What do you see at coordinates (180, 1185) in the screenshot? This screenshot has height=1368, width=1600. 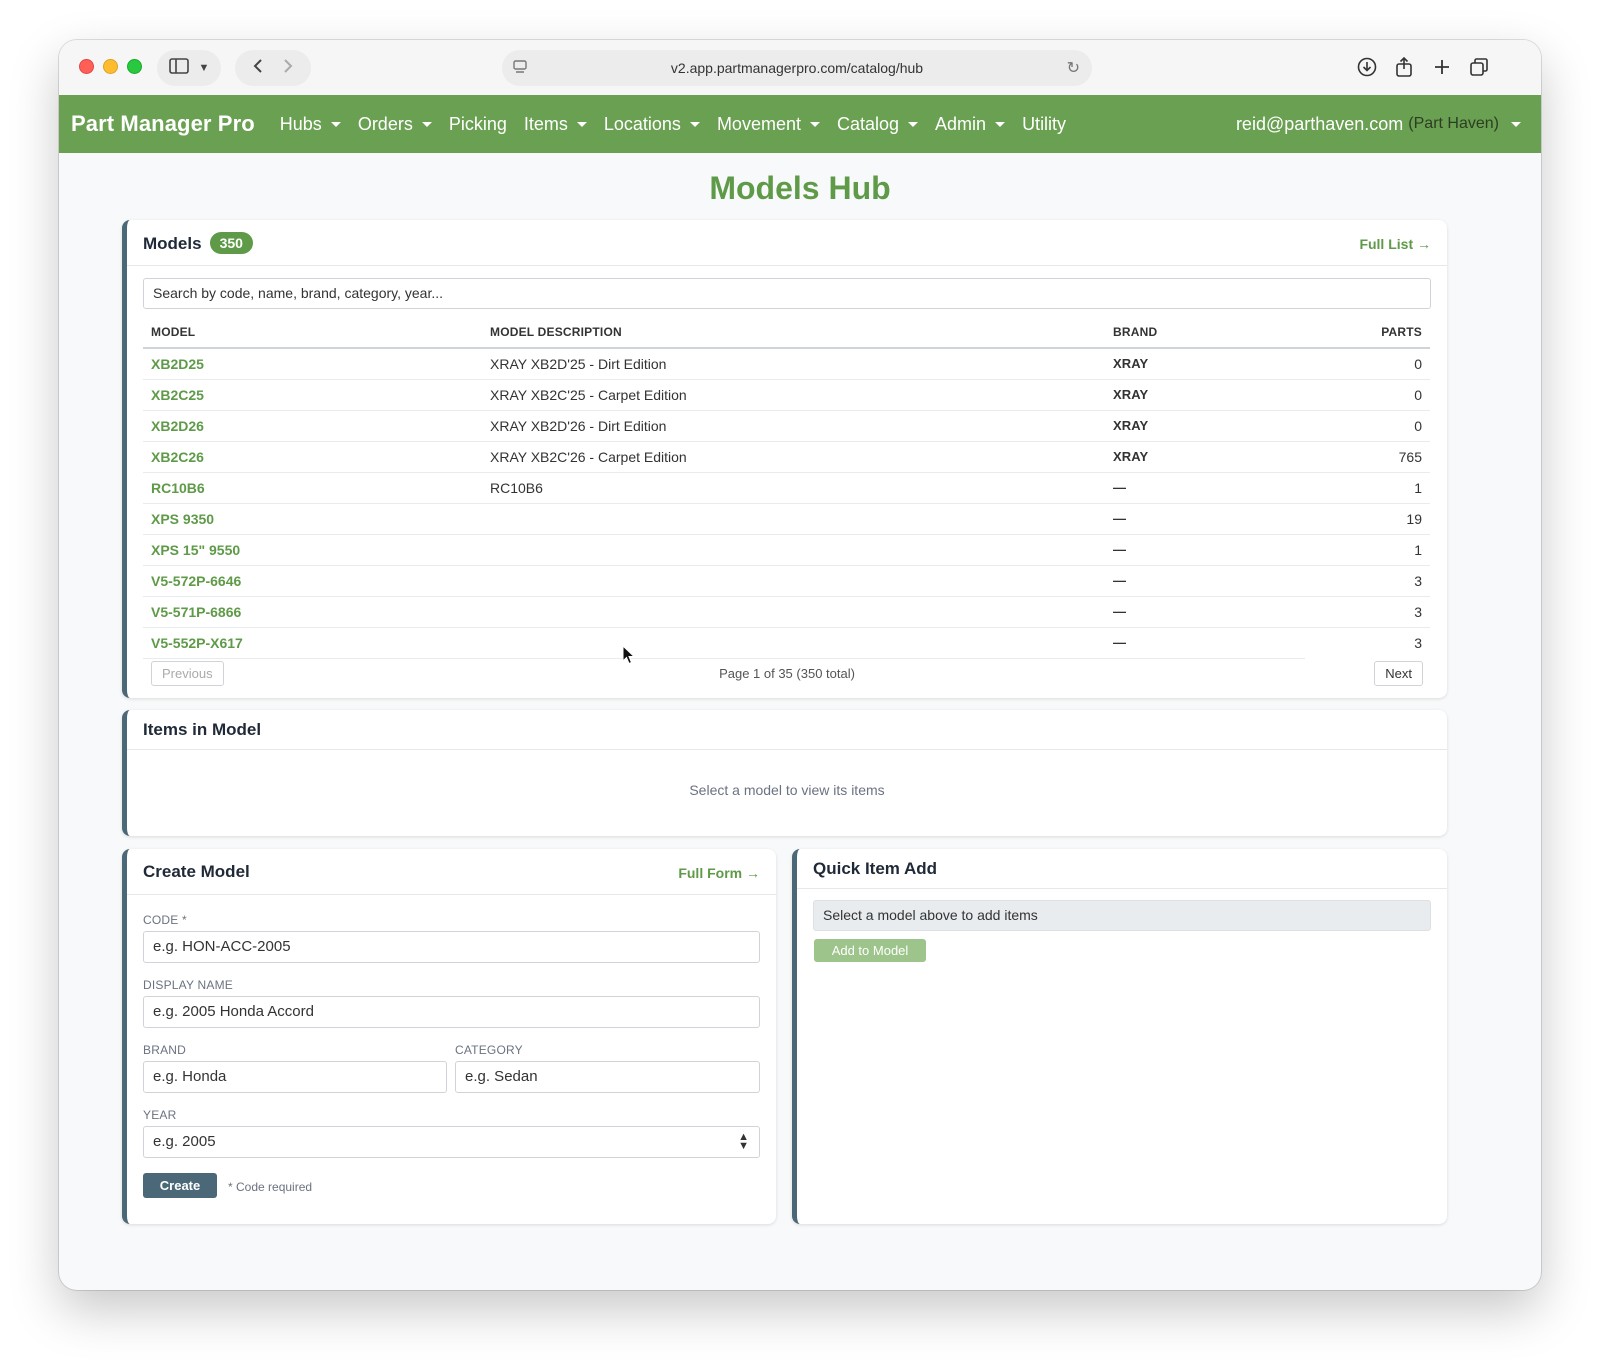 I see `create-button: Create` at bounding box center [180, 1185].